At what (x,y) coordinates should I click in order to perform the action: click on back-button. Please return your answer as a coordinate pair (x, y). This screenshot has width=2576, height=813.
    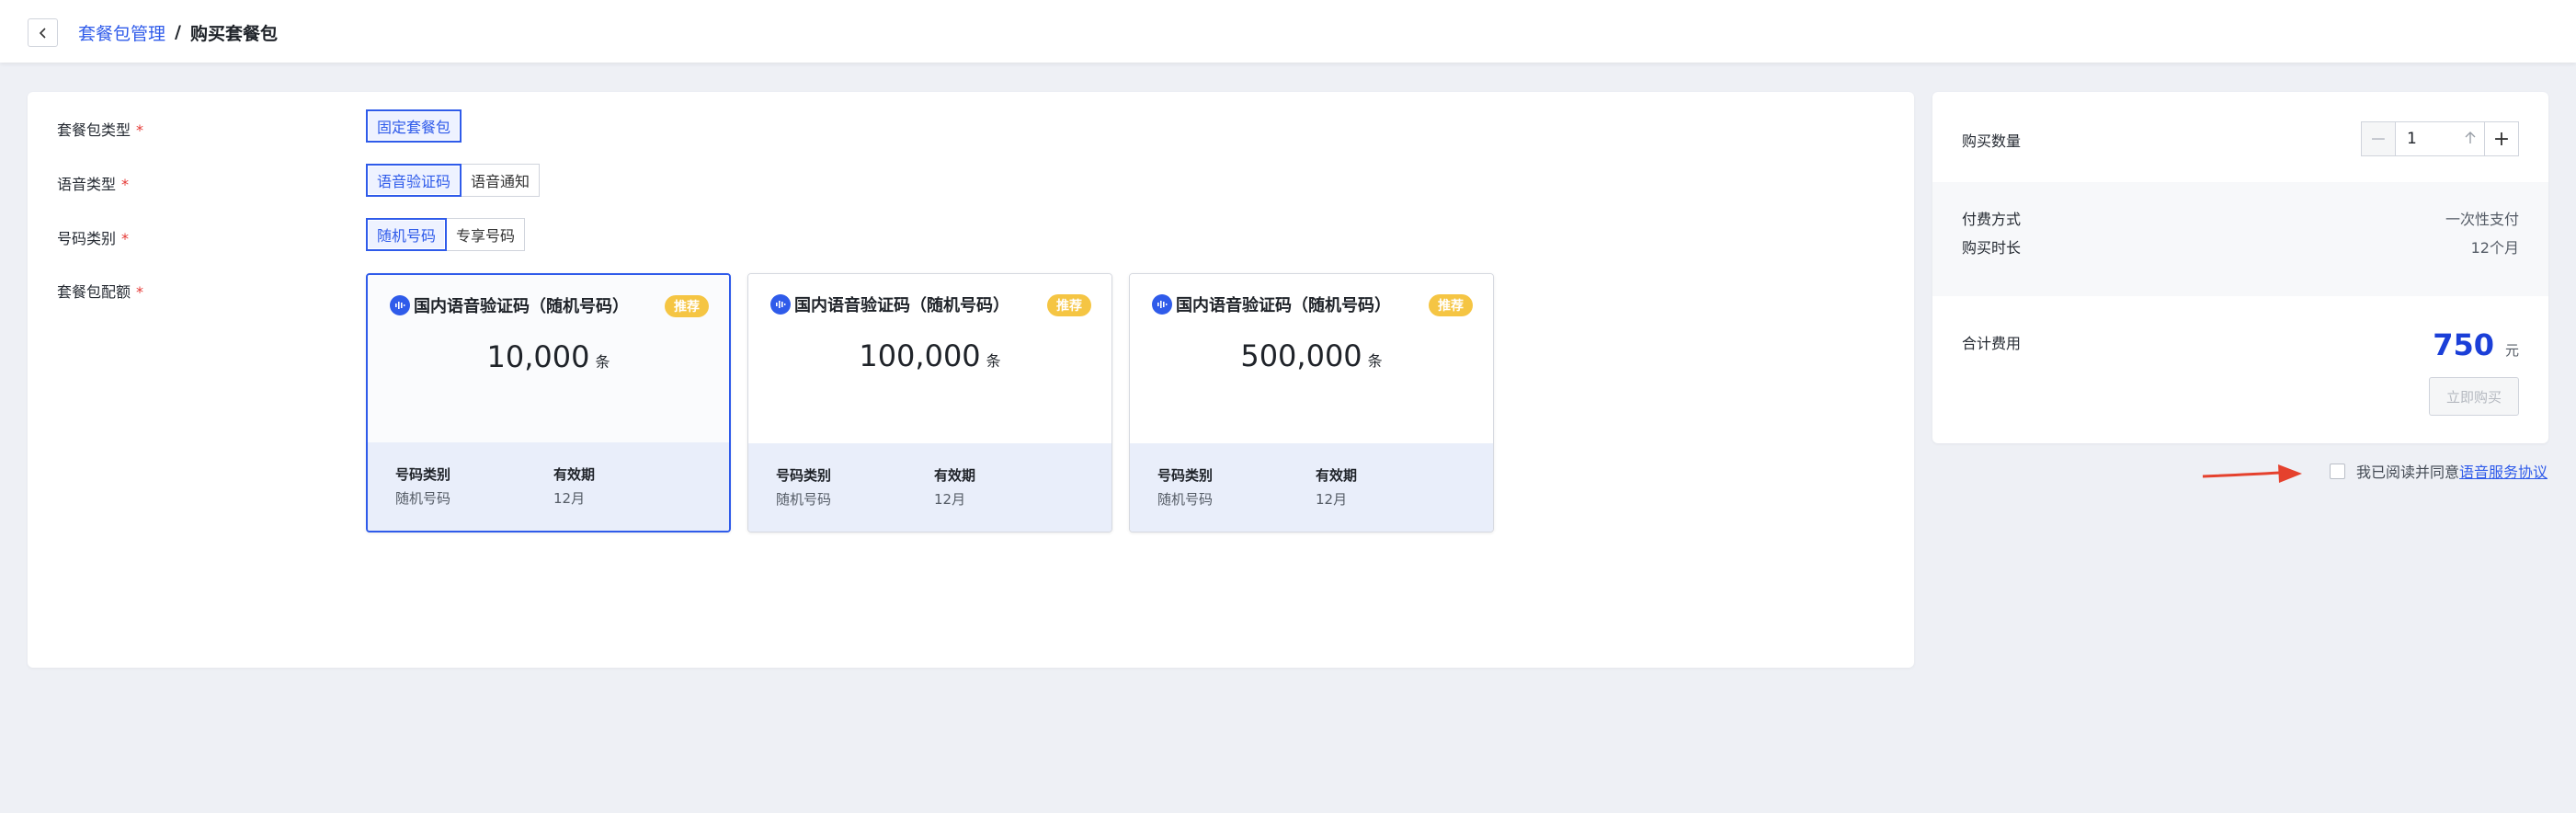
    Looking at the image, I should click on (43, 32).